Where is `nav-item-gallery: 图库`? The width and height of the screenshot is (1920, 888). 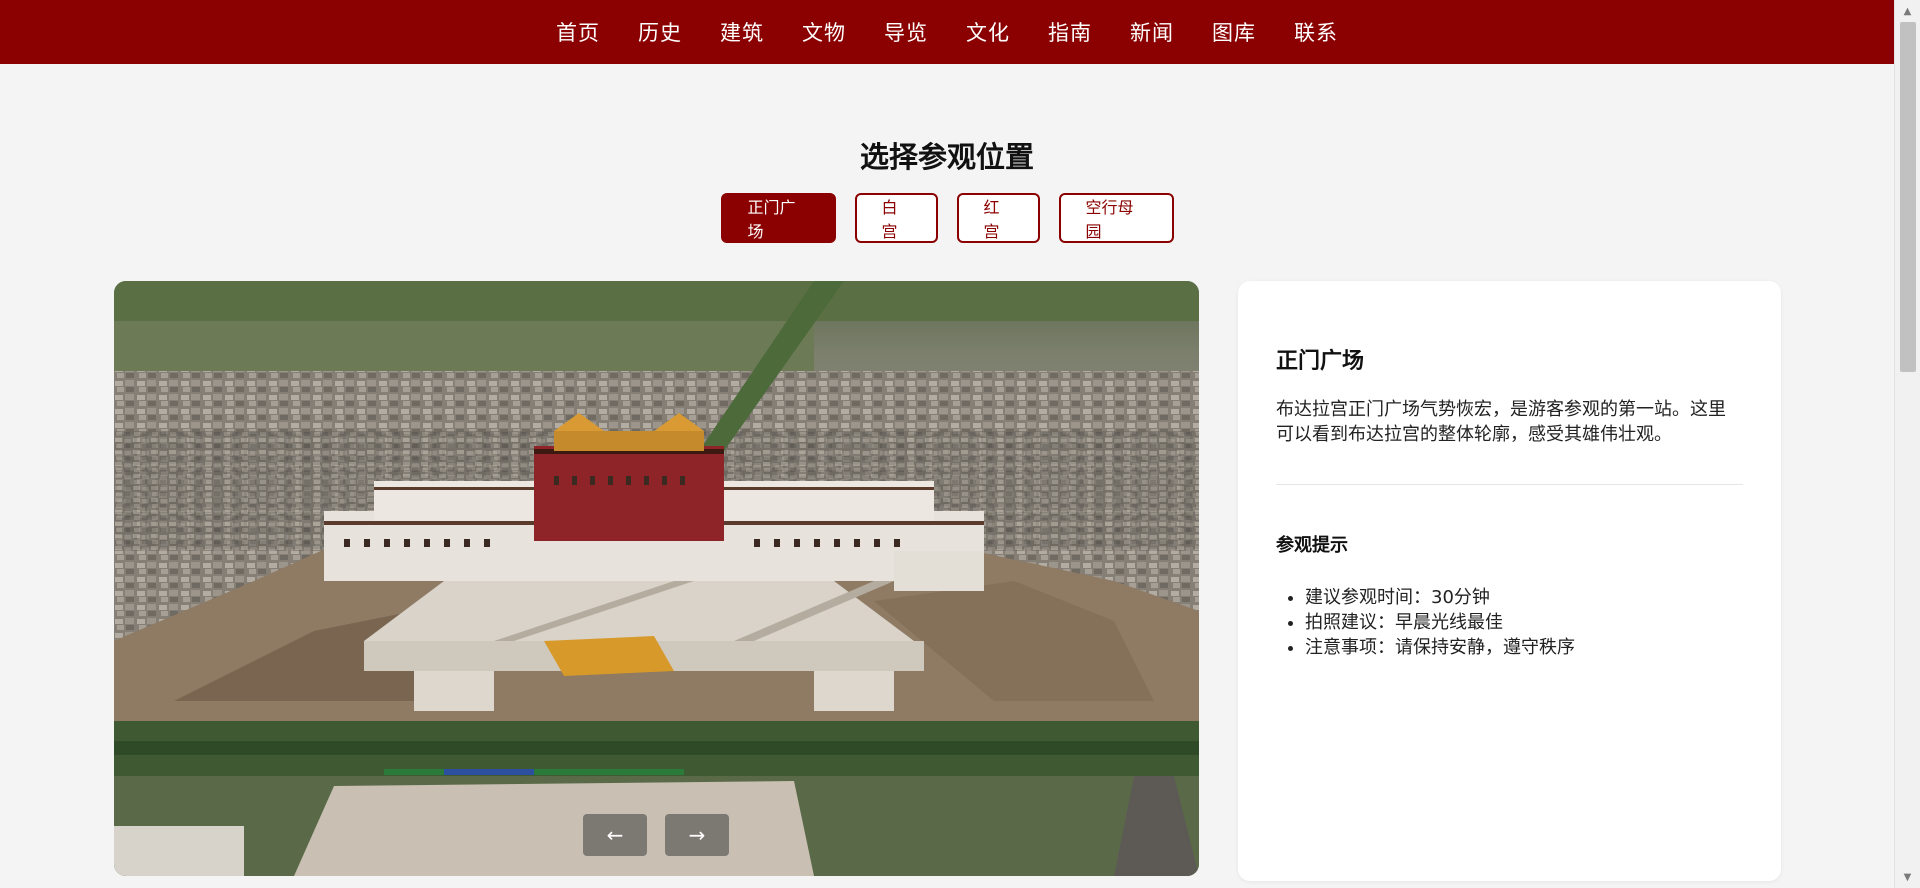 nav-item-gallery: 图库 is located at coordinates (1234, 32).